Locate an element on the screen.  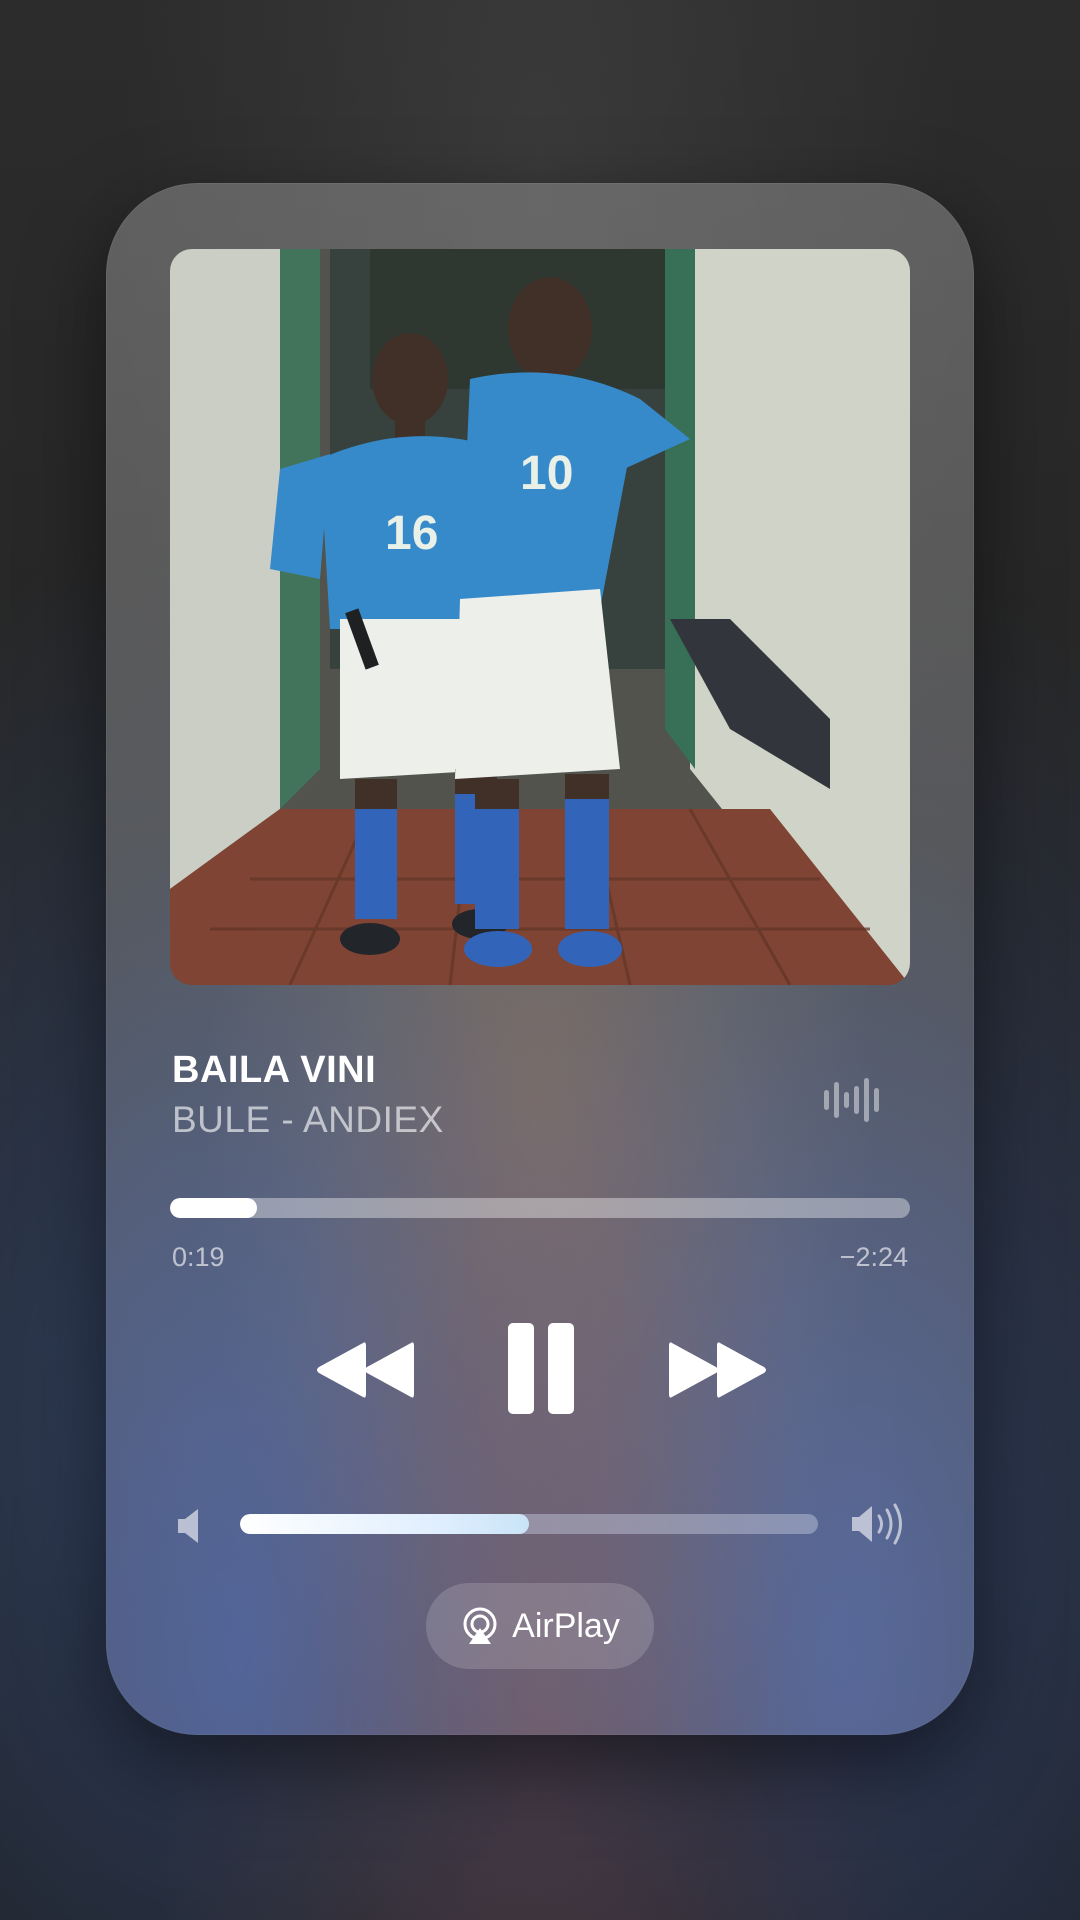
fast-forward-button is located at coordinates (718, 1370).